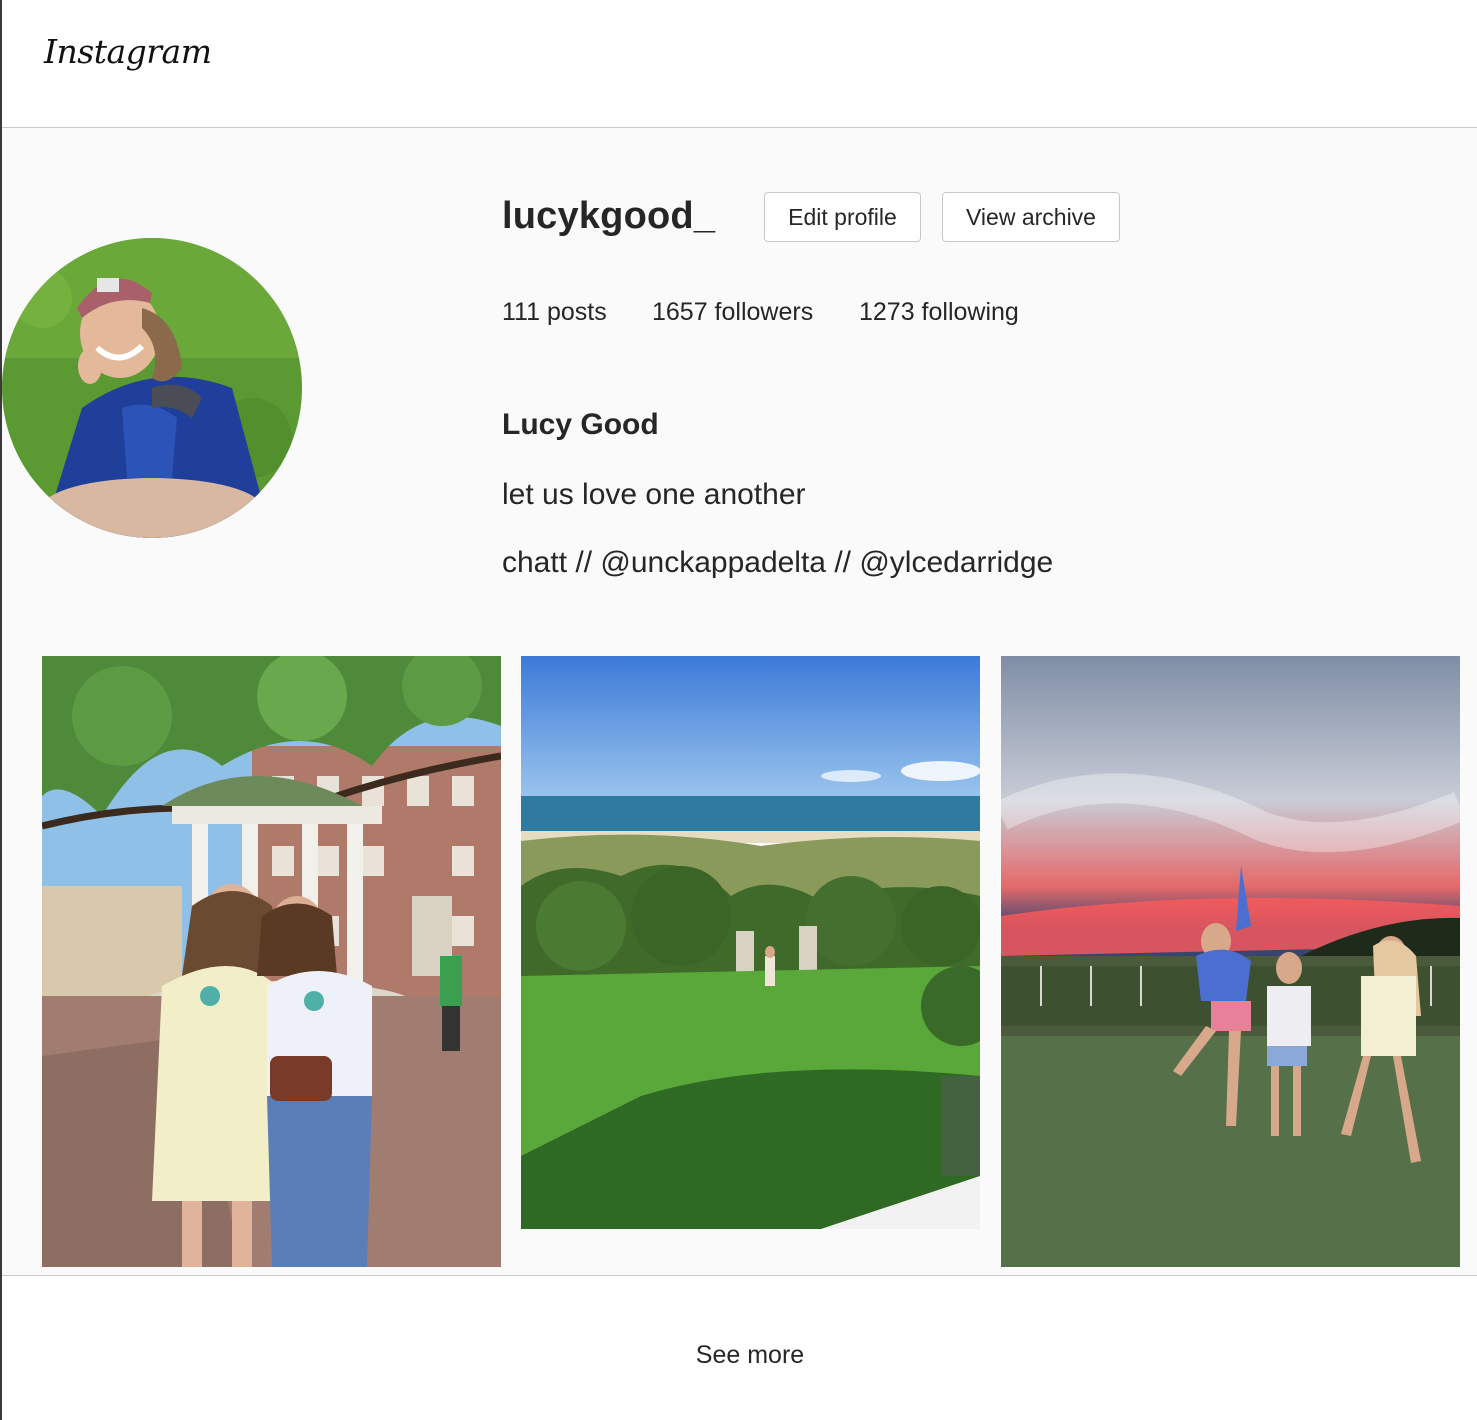  Describe the element at coordinates (939, 312) in the screenshot. I see `following-count: 1273 following` at that location.